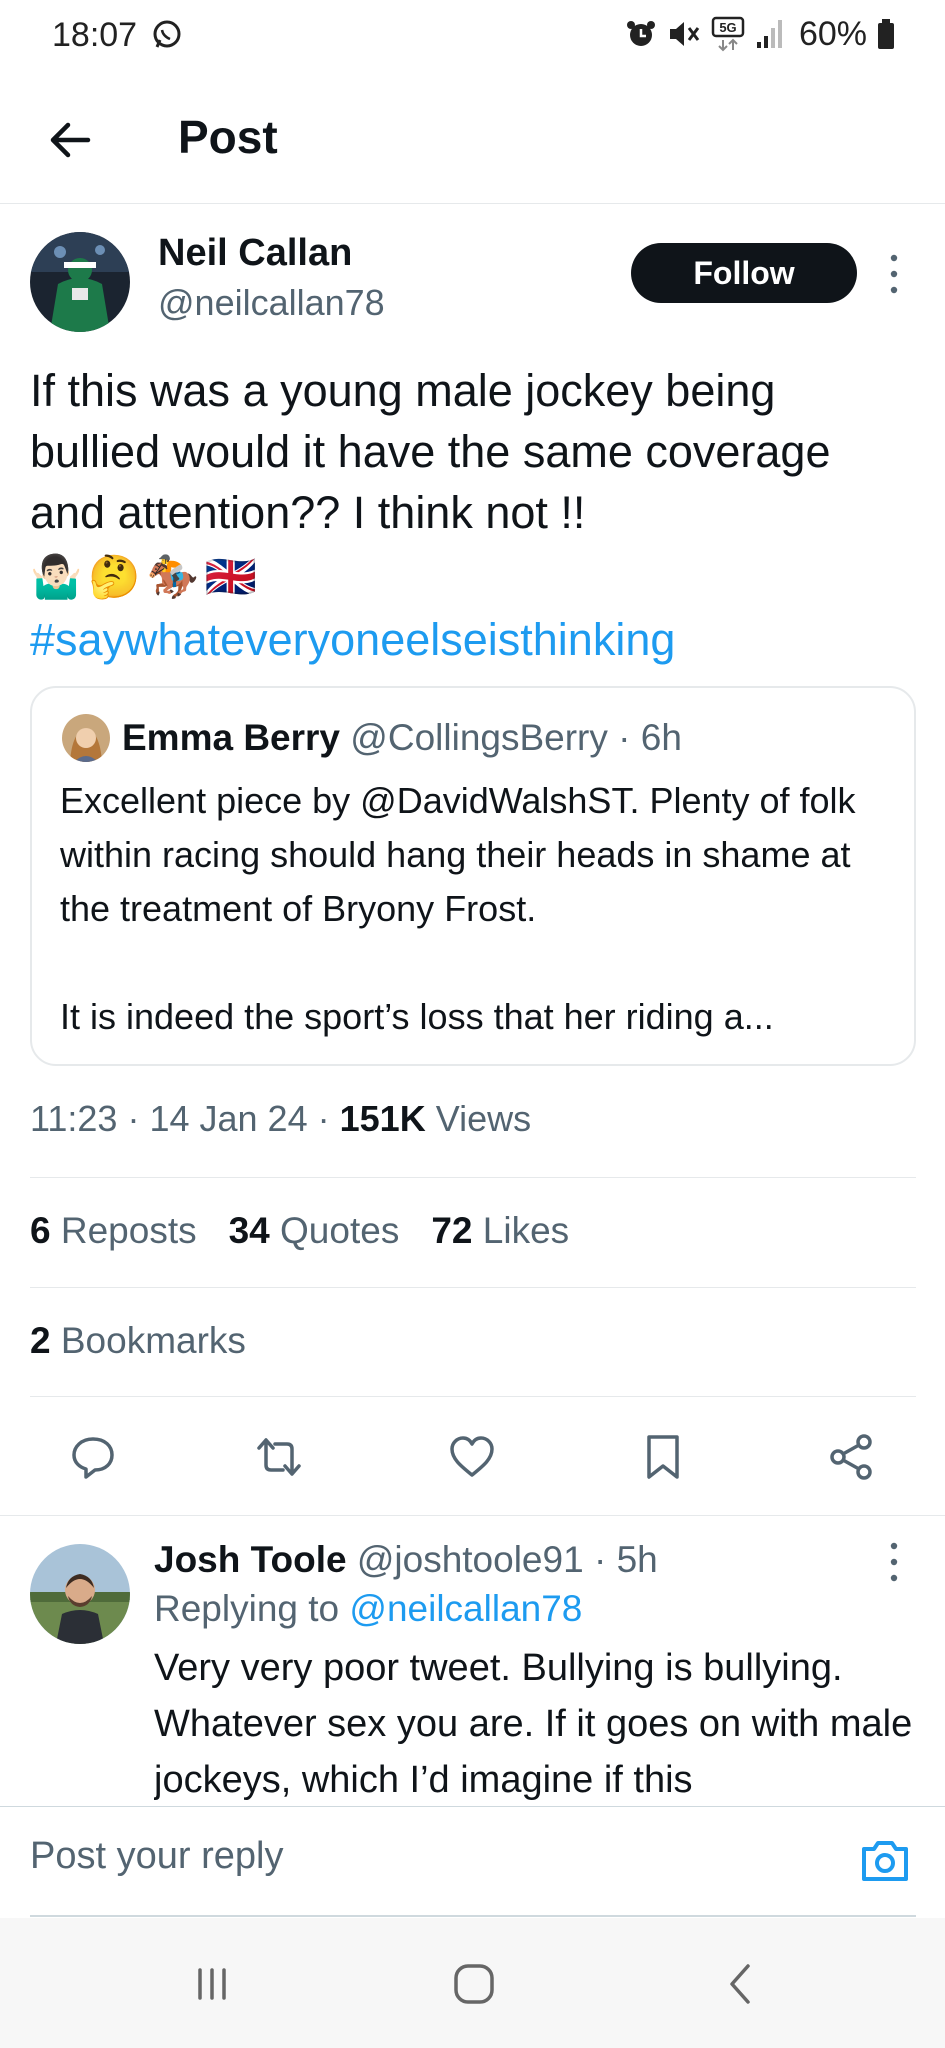 This screenshot has width=945, height=2048. Describe the element at coordinates (279, 1457) in the screenshot. I see `repost-icon` at that location.